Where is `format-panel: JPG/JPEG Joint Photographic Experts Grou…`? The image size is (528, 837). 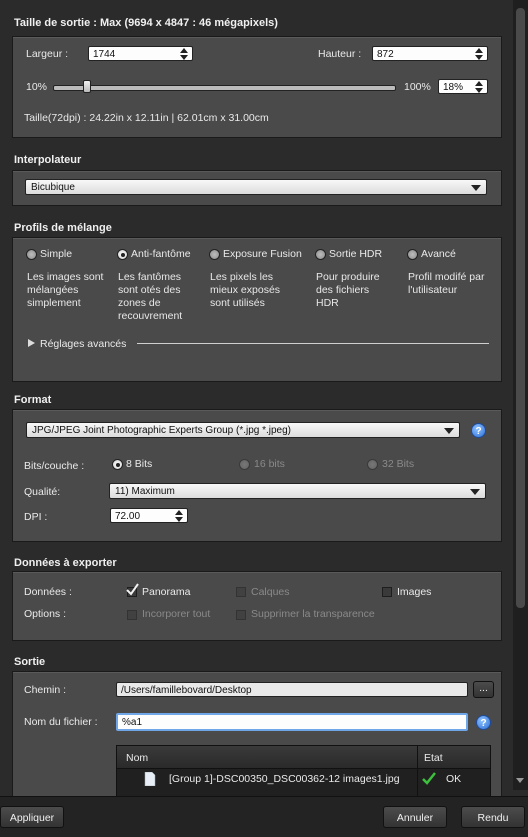 format-panel: JPG/JPEG Joint Photographic Experts Grou… is located at coordinates (257, 475).